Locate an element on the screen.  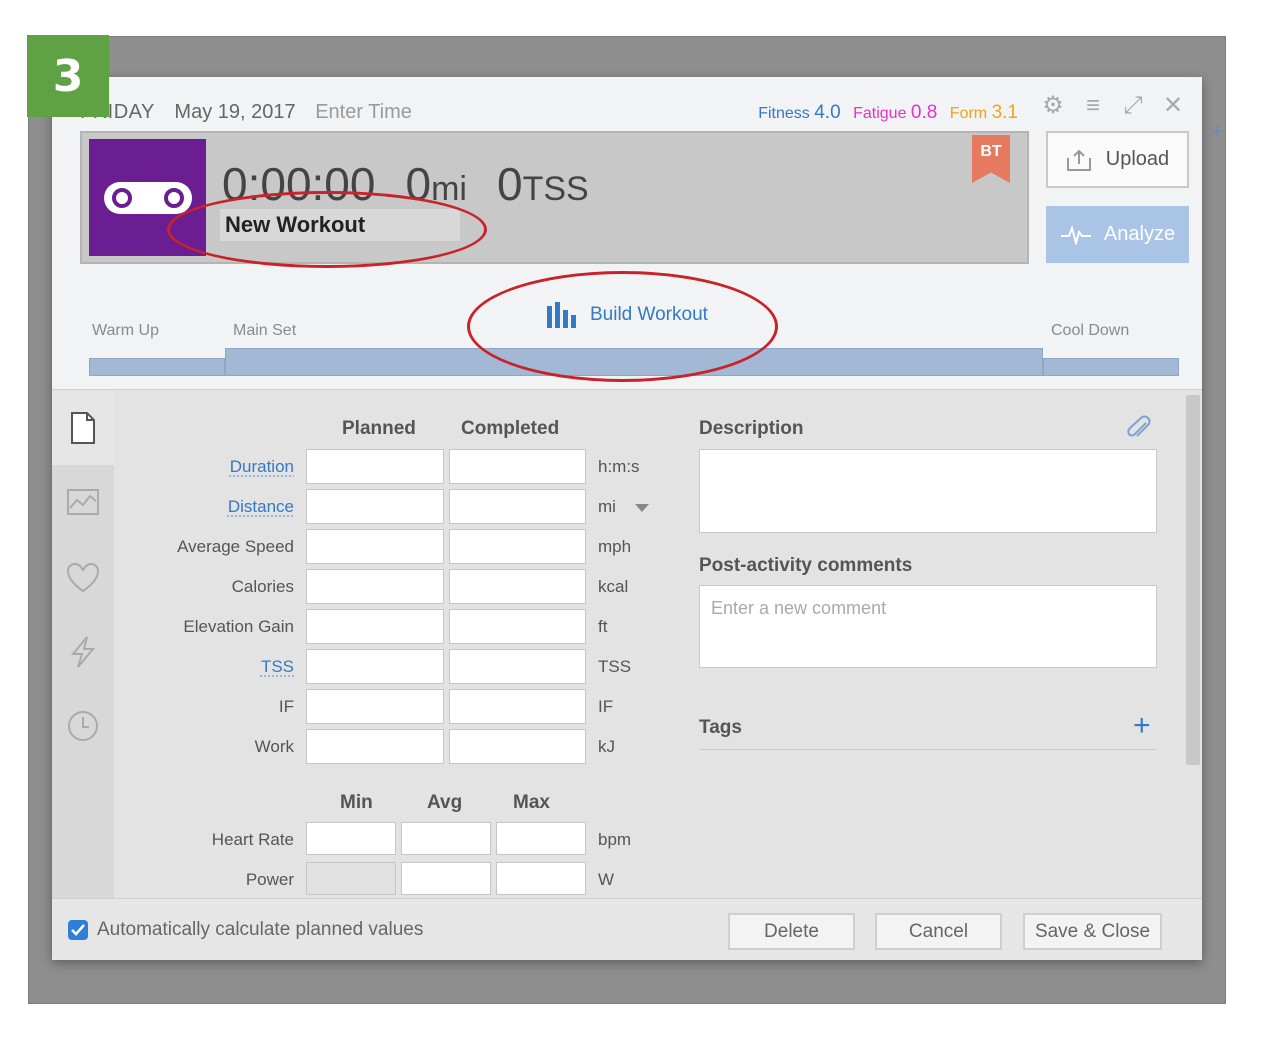
fitness-metrics: Fitness 4.0 Fatigue 0.8 Form 3.1 is located at coordinates (892, 113).